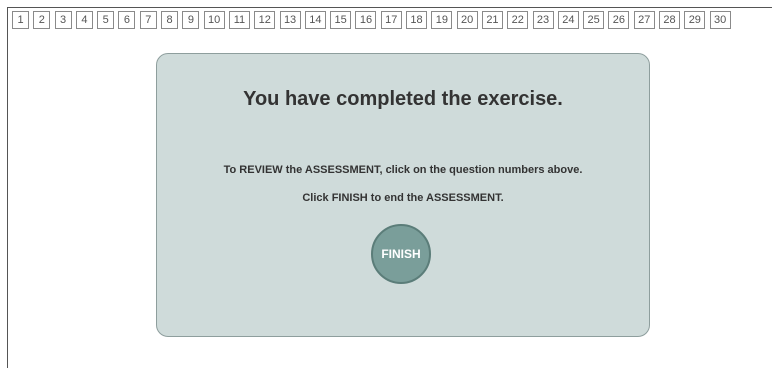 The image size is (772, 368). Describe the element at coordinates (191, 20) in the screenshot. I see `question-number-button: 9` at that location.